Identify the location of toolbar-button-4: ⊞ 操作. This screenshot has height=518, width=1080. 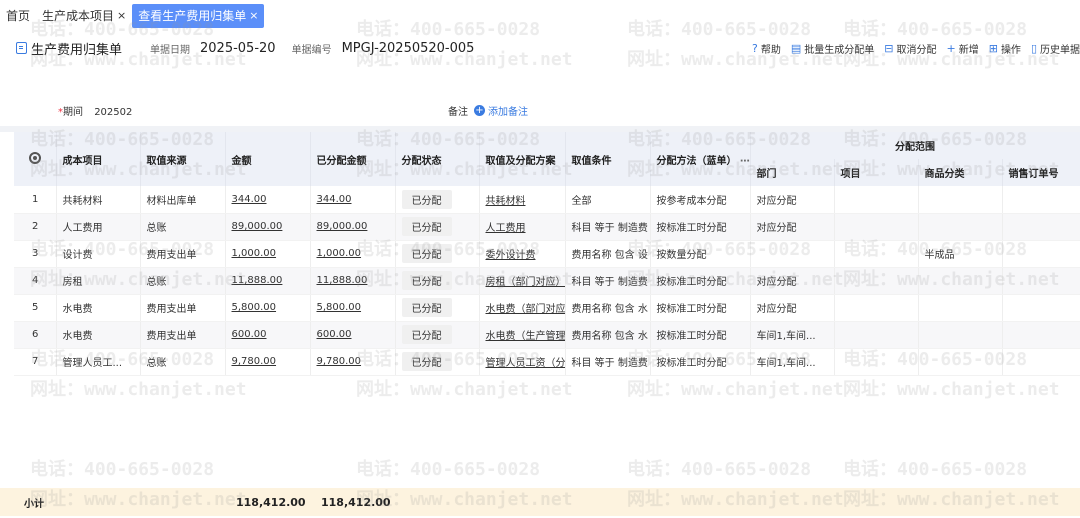
(1005, 48).